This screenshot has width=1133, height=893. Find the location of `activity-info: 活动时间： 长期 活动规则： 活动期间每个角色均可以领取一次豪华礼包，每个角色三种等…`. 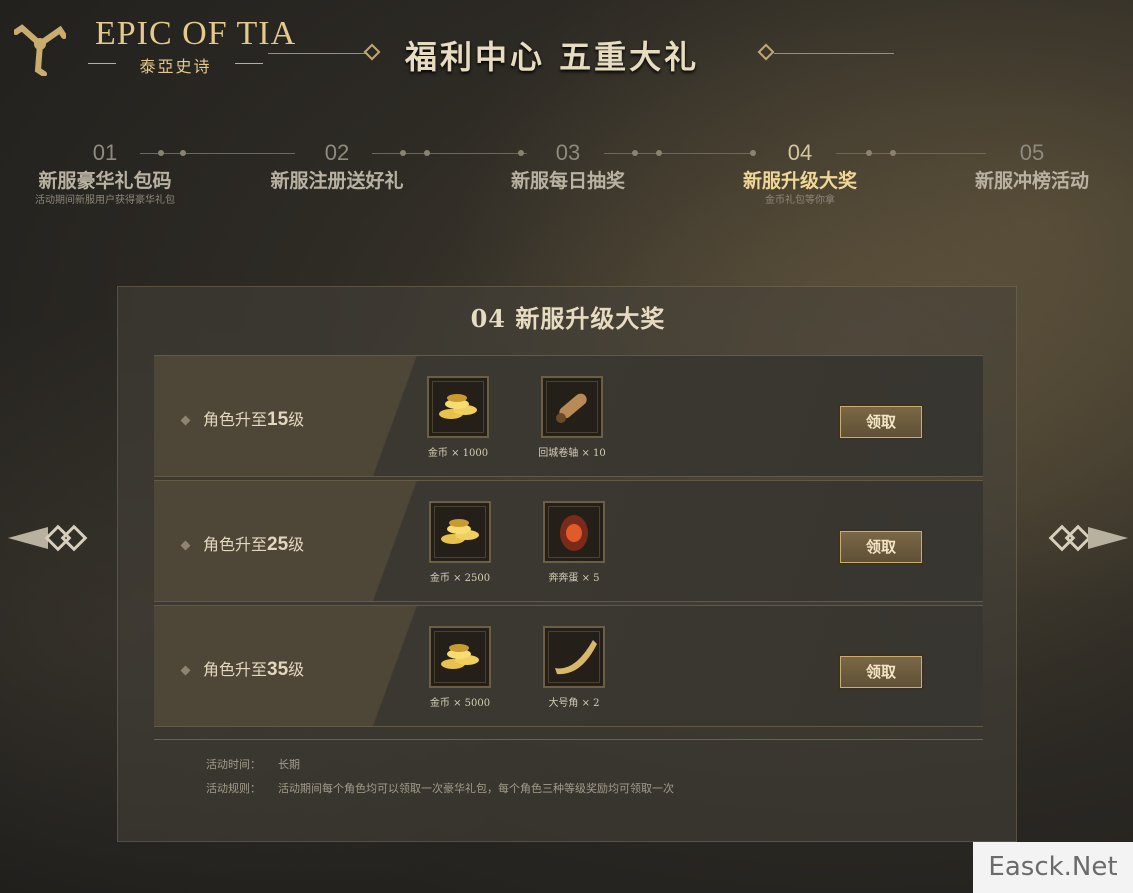

activity-info: 活动时间： 长期 活动规则： 活动期间每个角色均可以领取一次豪华礼包，每个角色三种等… is located at coordinates (440, 777).